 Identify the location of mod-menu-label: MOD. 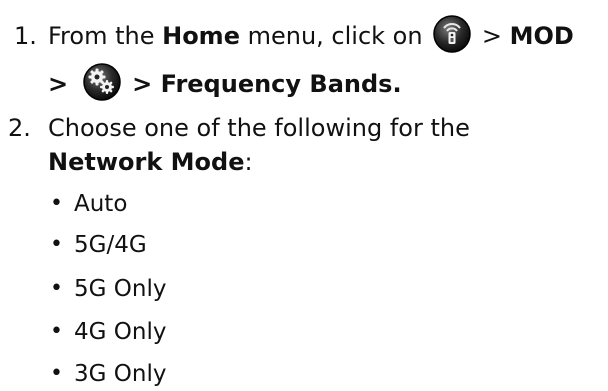
(541, 36).